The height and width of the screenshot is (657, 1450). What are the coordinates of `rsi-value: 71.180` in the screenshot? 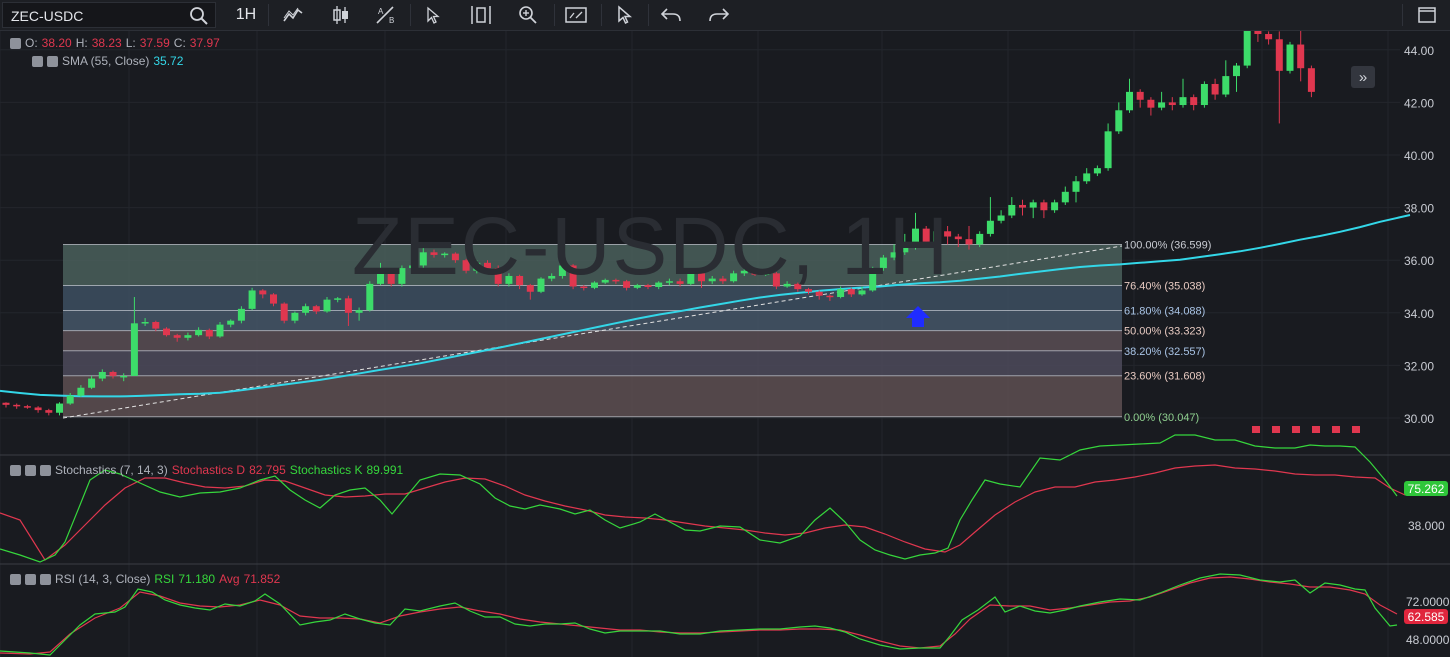 It's located at (197, 579).